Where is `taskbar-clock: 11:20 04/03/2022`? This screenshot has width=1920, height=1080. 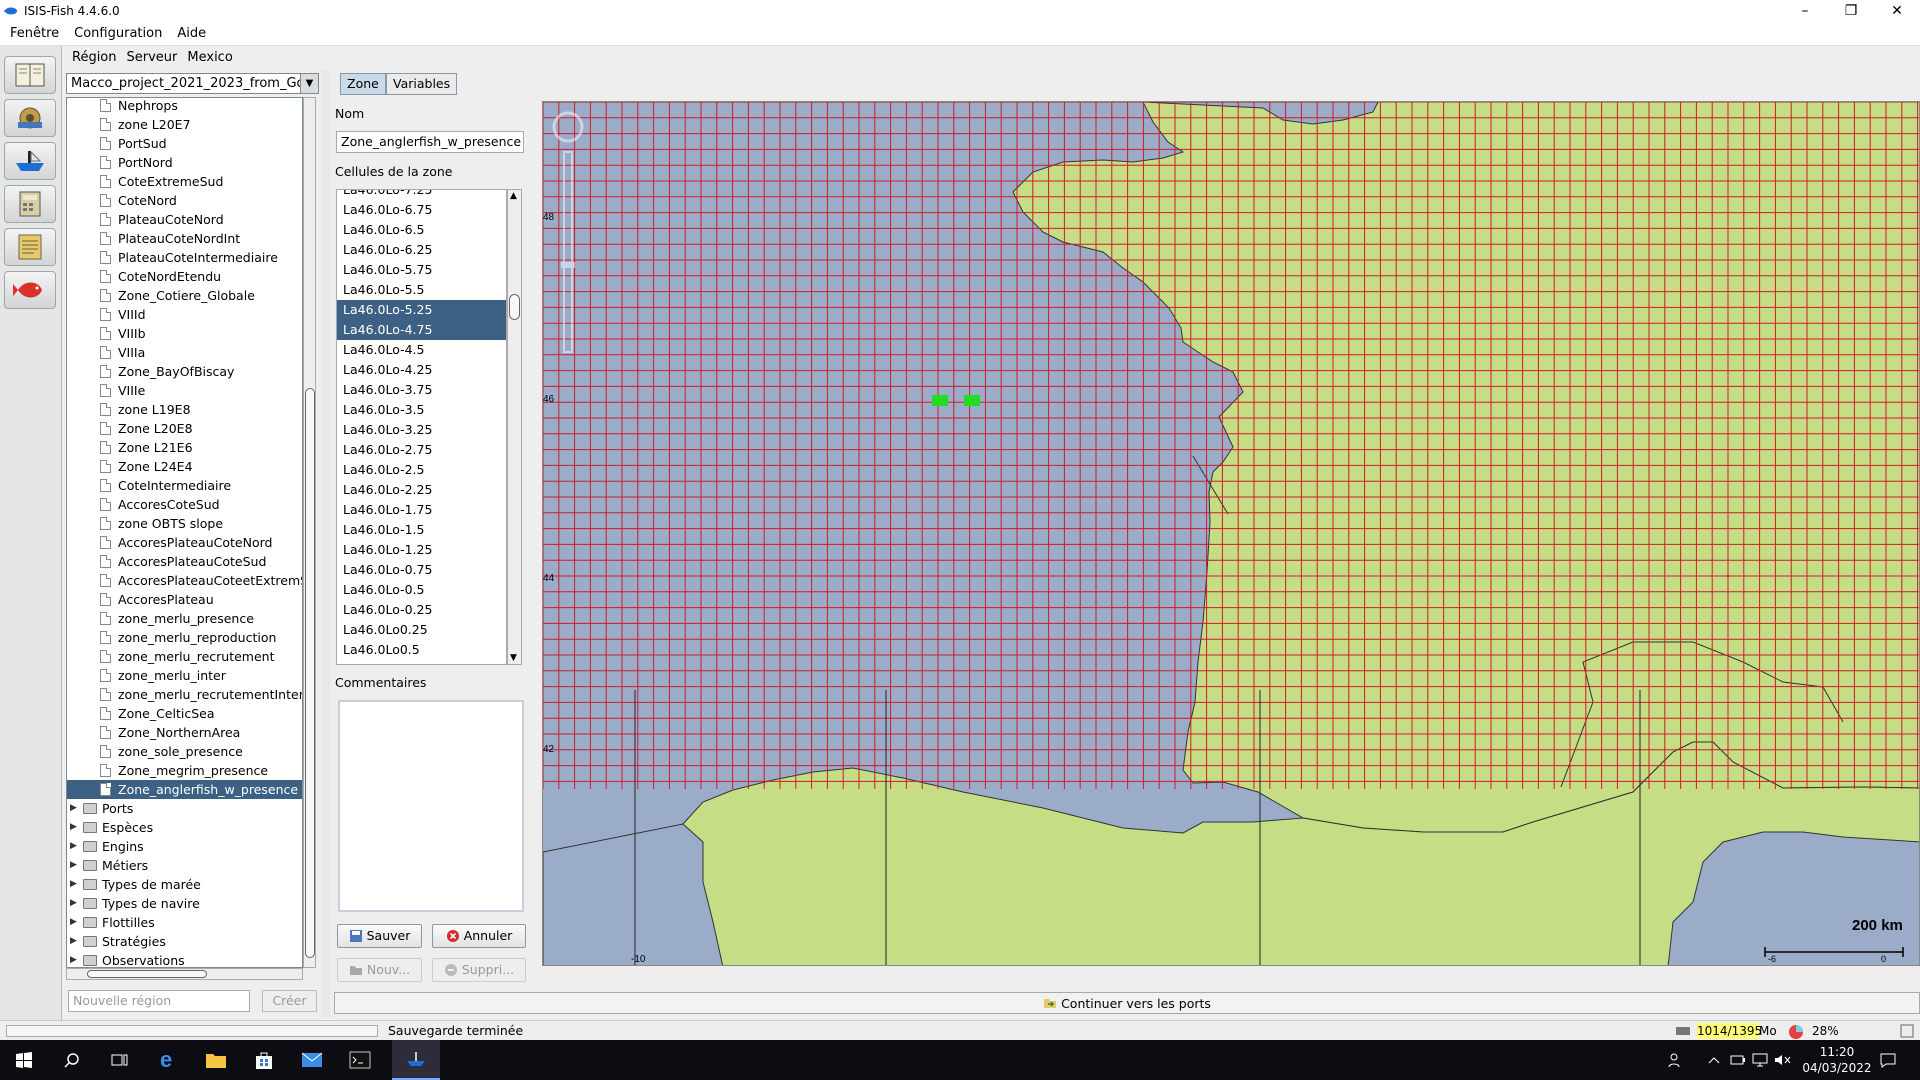
taskbar-clock: 11:20 04/03/2022 is located at coordinates (1837, 1060).